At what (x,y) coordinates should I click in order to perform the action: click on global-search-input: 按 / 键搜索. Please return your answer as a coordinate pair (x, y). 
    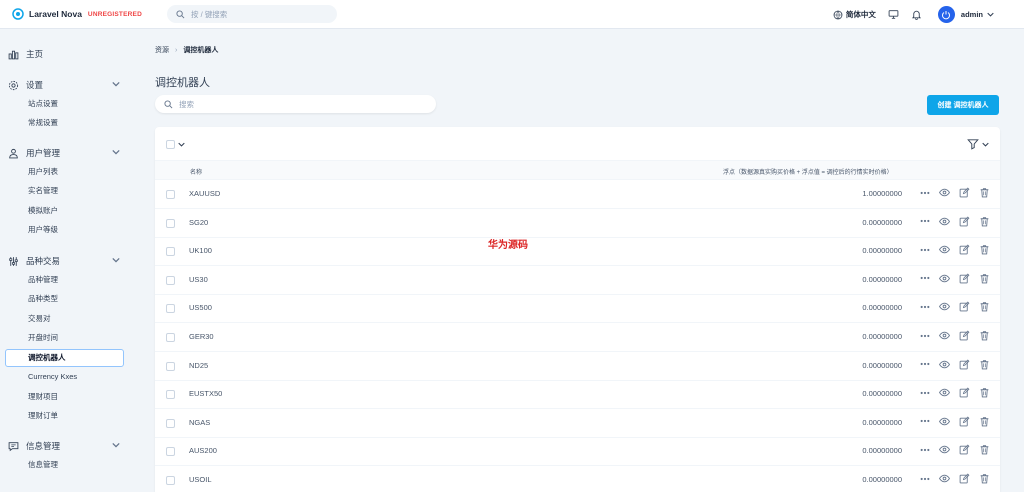
    Looking at the image, I should click on (252, 14).